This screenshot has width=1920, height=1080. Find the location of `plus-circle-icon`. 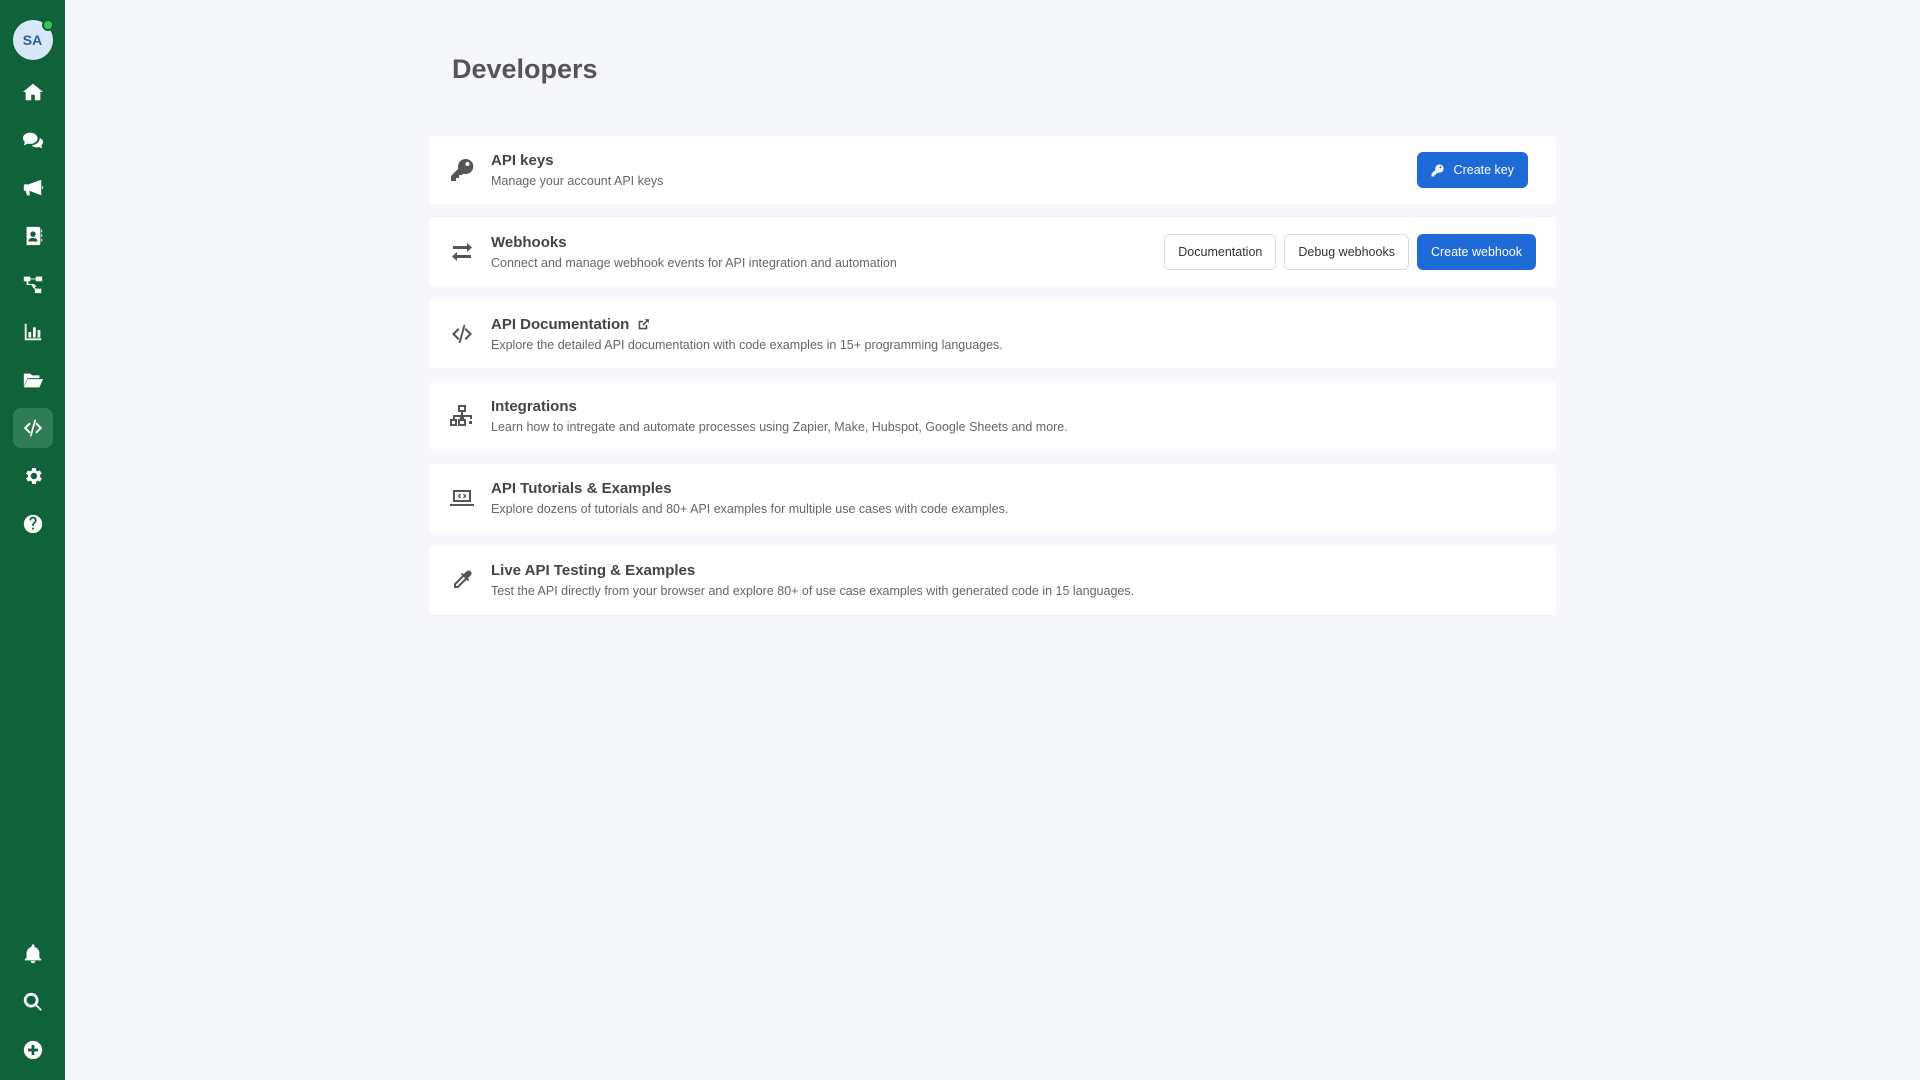

plus-circle-icon is located at coordinates (32, 1050).